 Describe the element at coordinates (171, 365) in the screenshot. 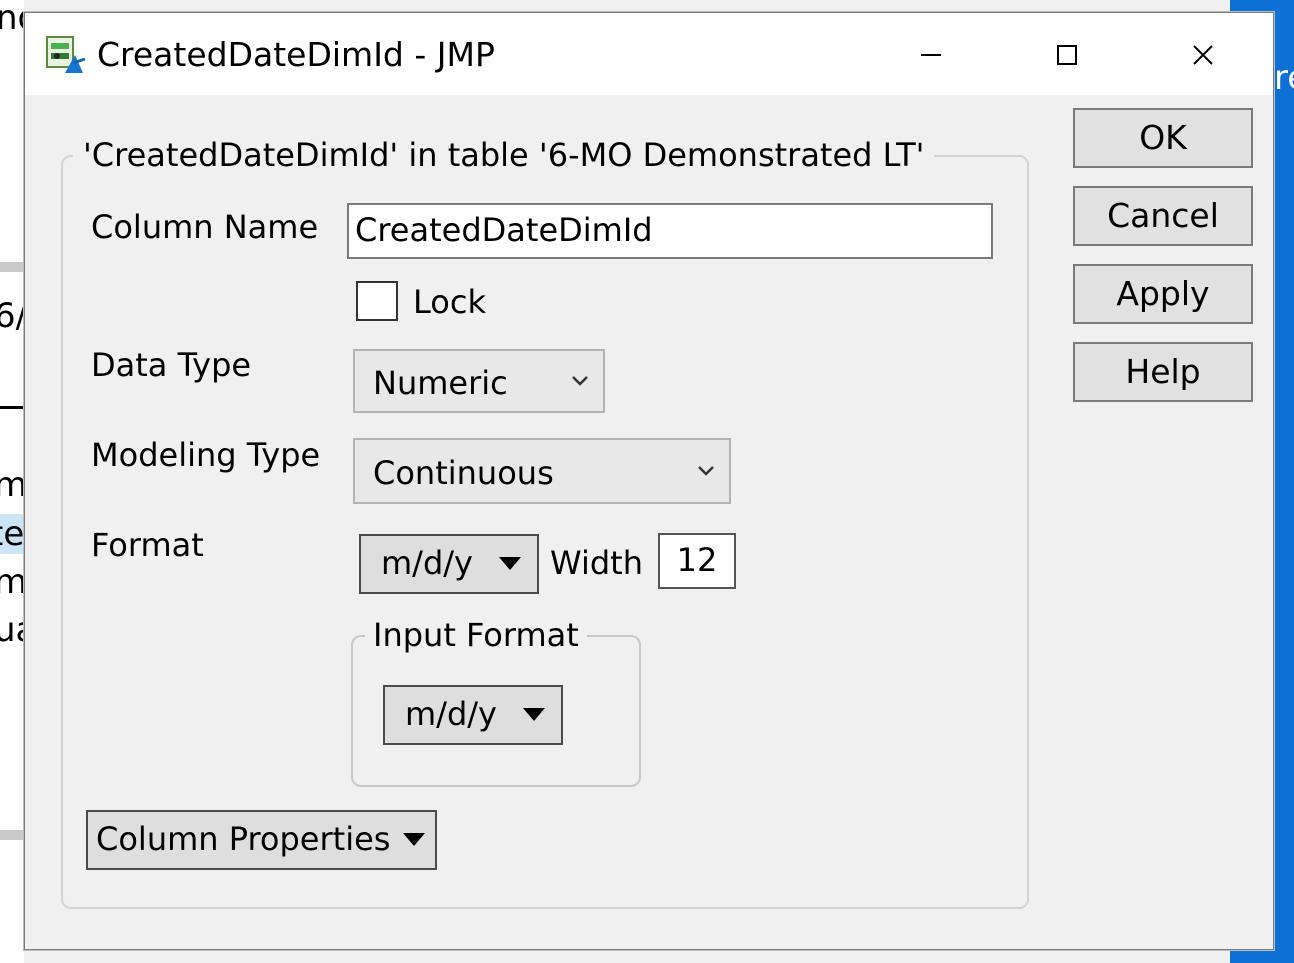

I see `data-type-label: Data Type` at that location.